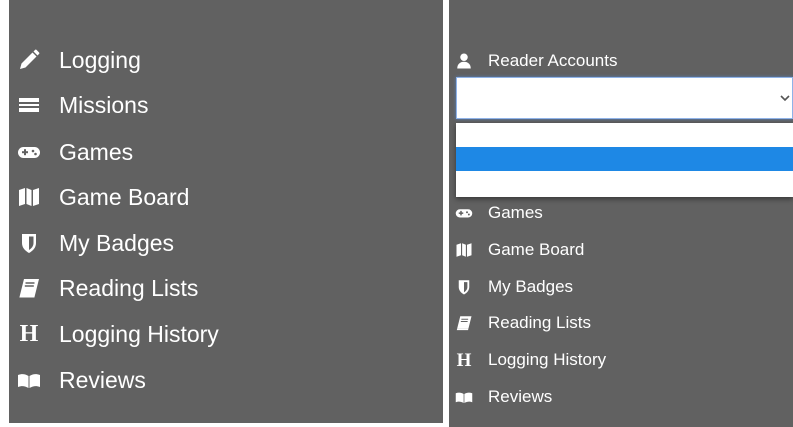  I want to click on nav-item-label: Missions, so click(104, 104).